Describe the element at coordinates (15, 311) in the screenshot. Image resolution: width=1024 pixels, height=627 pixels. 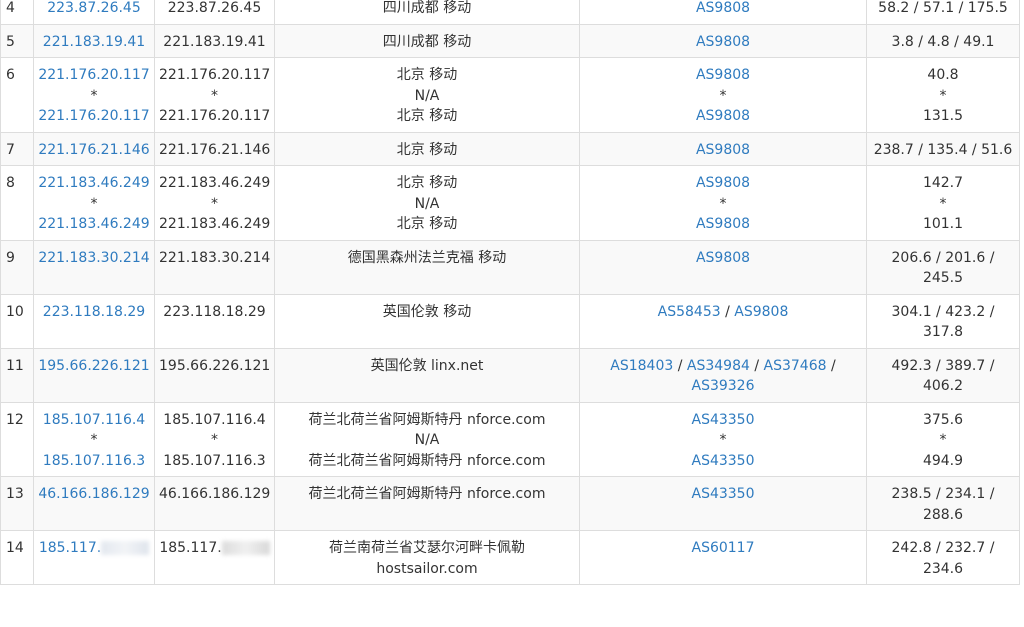
I see `hop-number: 10` at that location.